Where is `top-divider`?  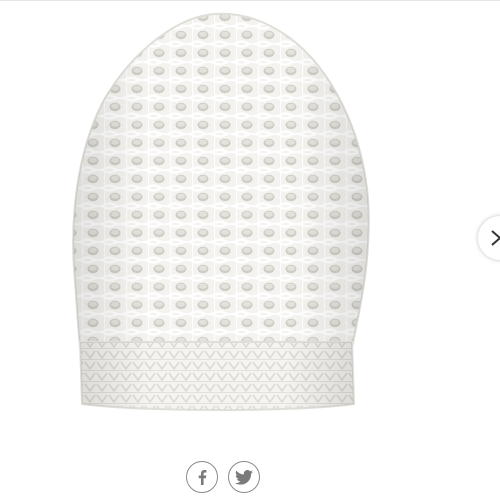
top-divider is located at coordinates (250, 0).